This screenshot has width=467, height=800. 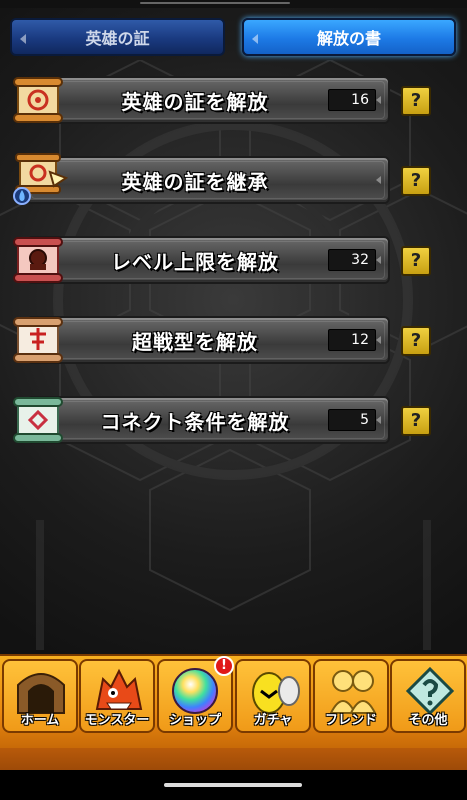 I want to click on system-nav-bar, so click(x=233, y=785).